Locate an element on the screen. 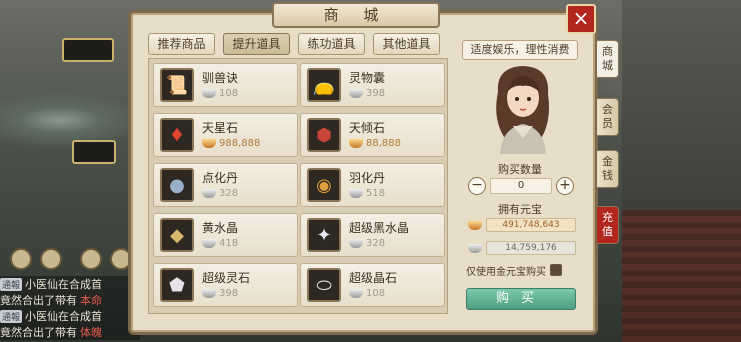 The image size is (741, 342). close-button: × is located at coordinates (581, 19).